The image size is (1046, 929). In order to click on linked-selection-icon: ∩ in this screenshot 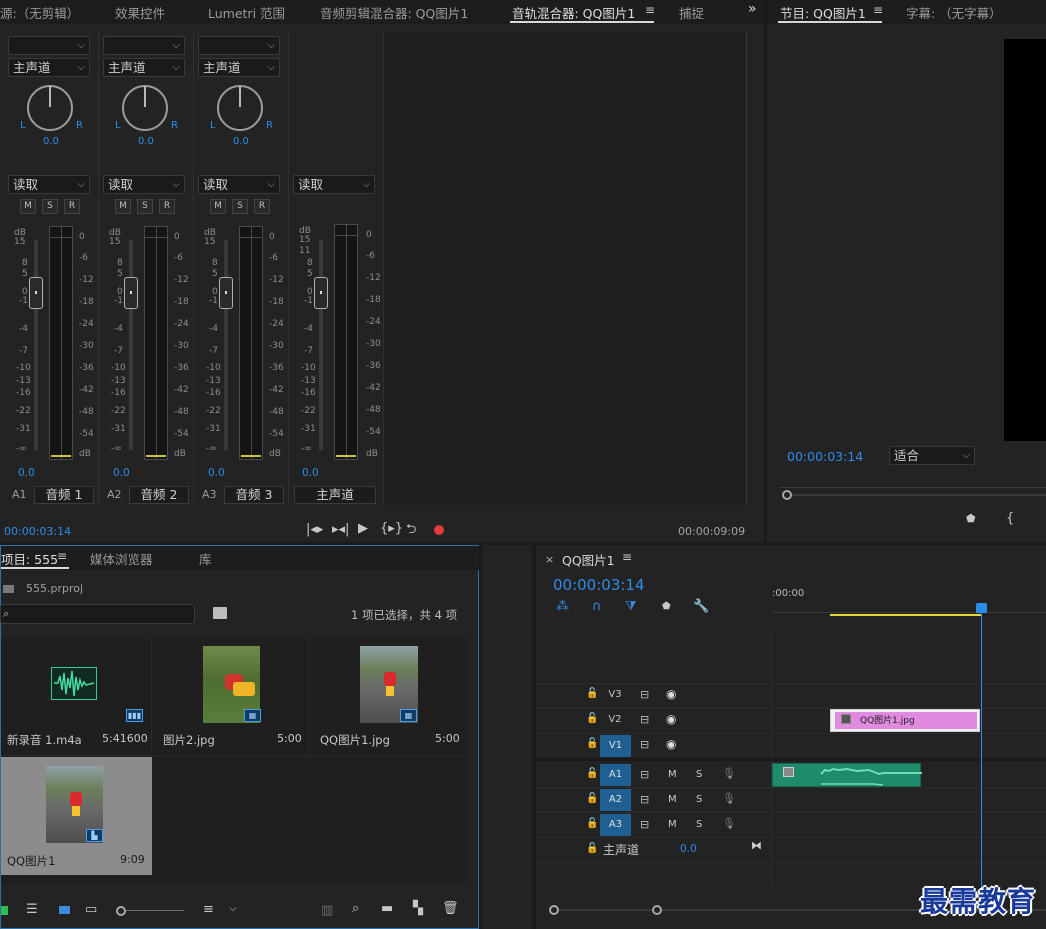, I will do `click(597, 606)`.